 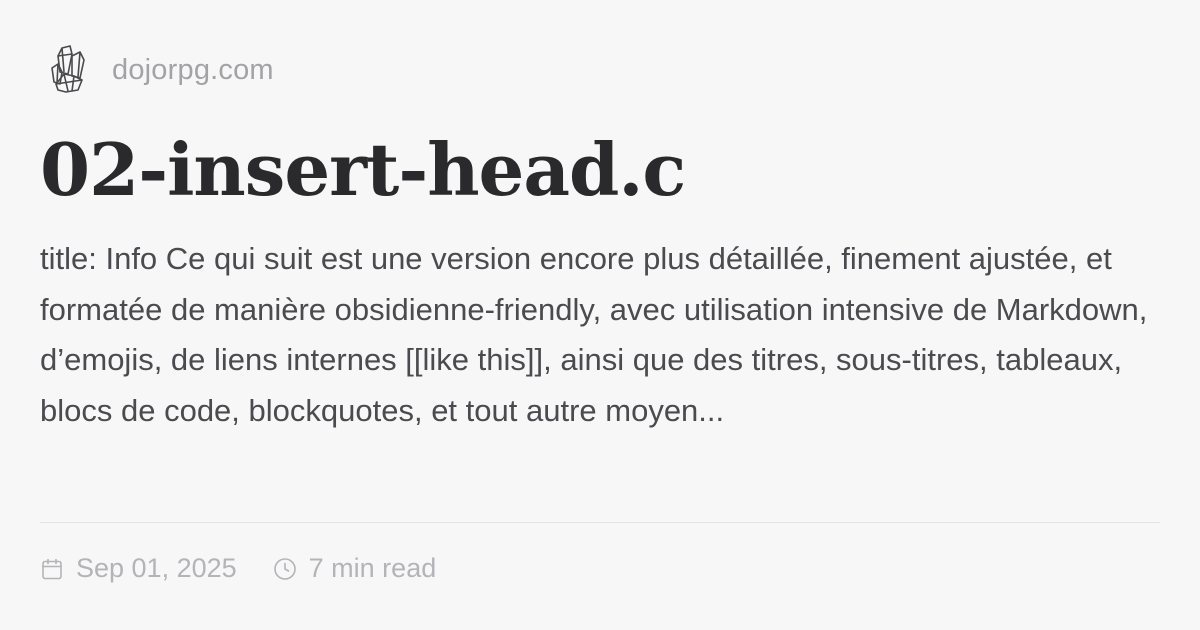 What do you see at coordinates (372, 568) in the screenshot?
I see `read-time-text: 7 min read` at bounding box center [372, 568].